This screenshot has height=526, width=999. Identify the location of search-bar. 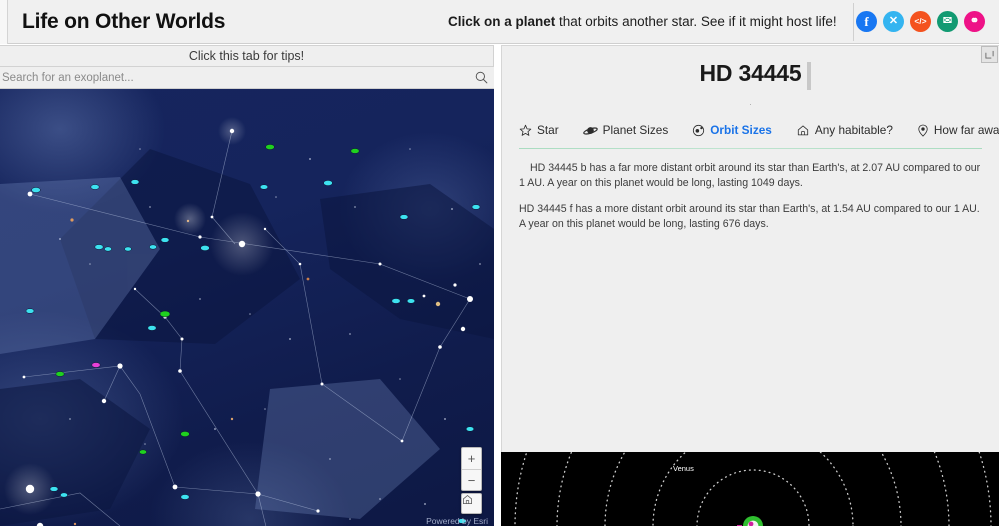
(247, 78).